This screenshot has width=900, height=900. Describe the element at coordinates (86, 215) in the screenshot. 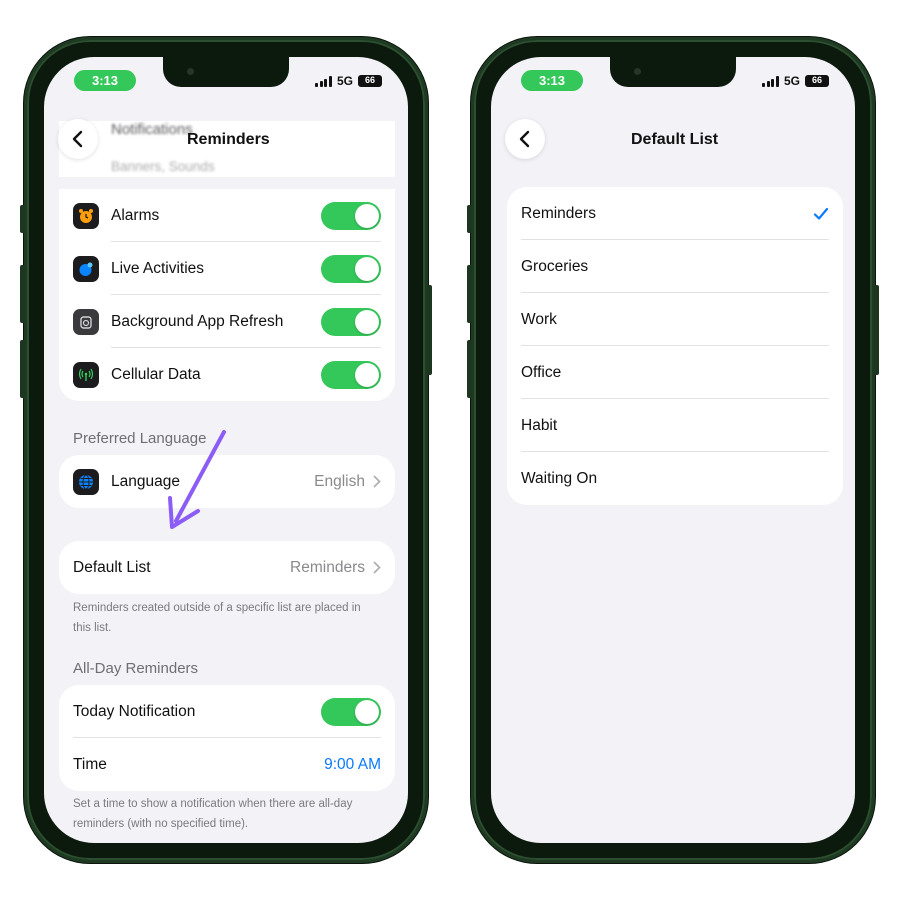

I see `alarm-clock-icon` at that location.